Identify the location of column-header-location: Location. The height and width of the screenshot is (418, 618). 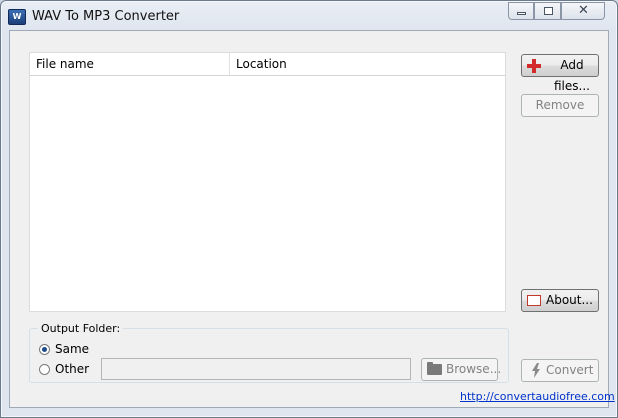
(368, 64).